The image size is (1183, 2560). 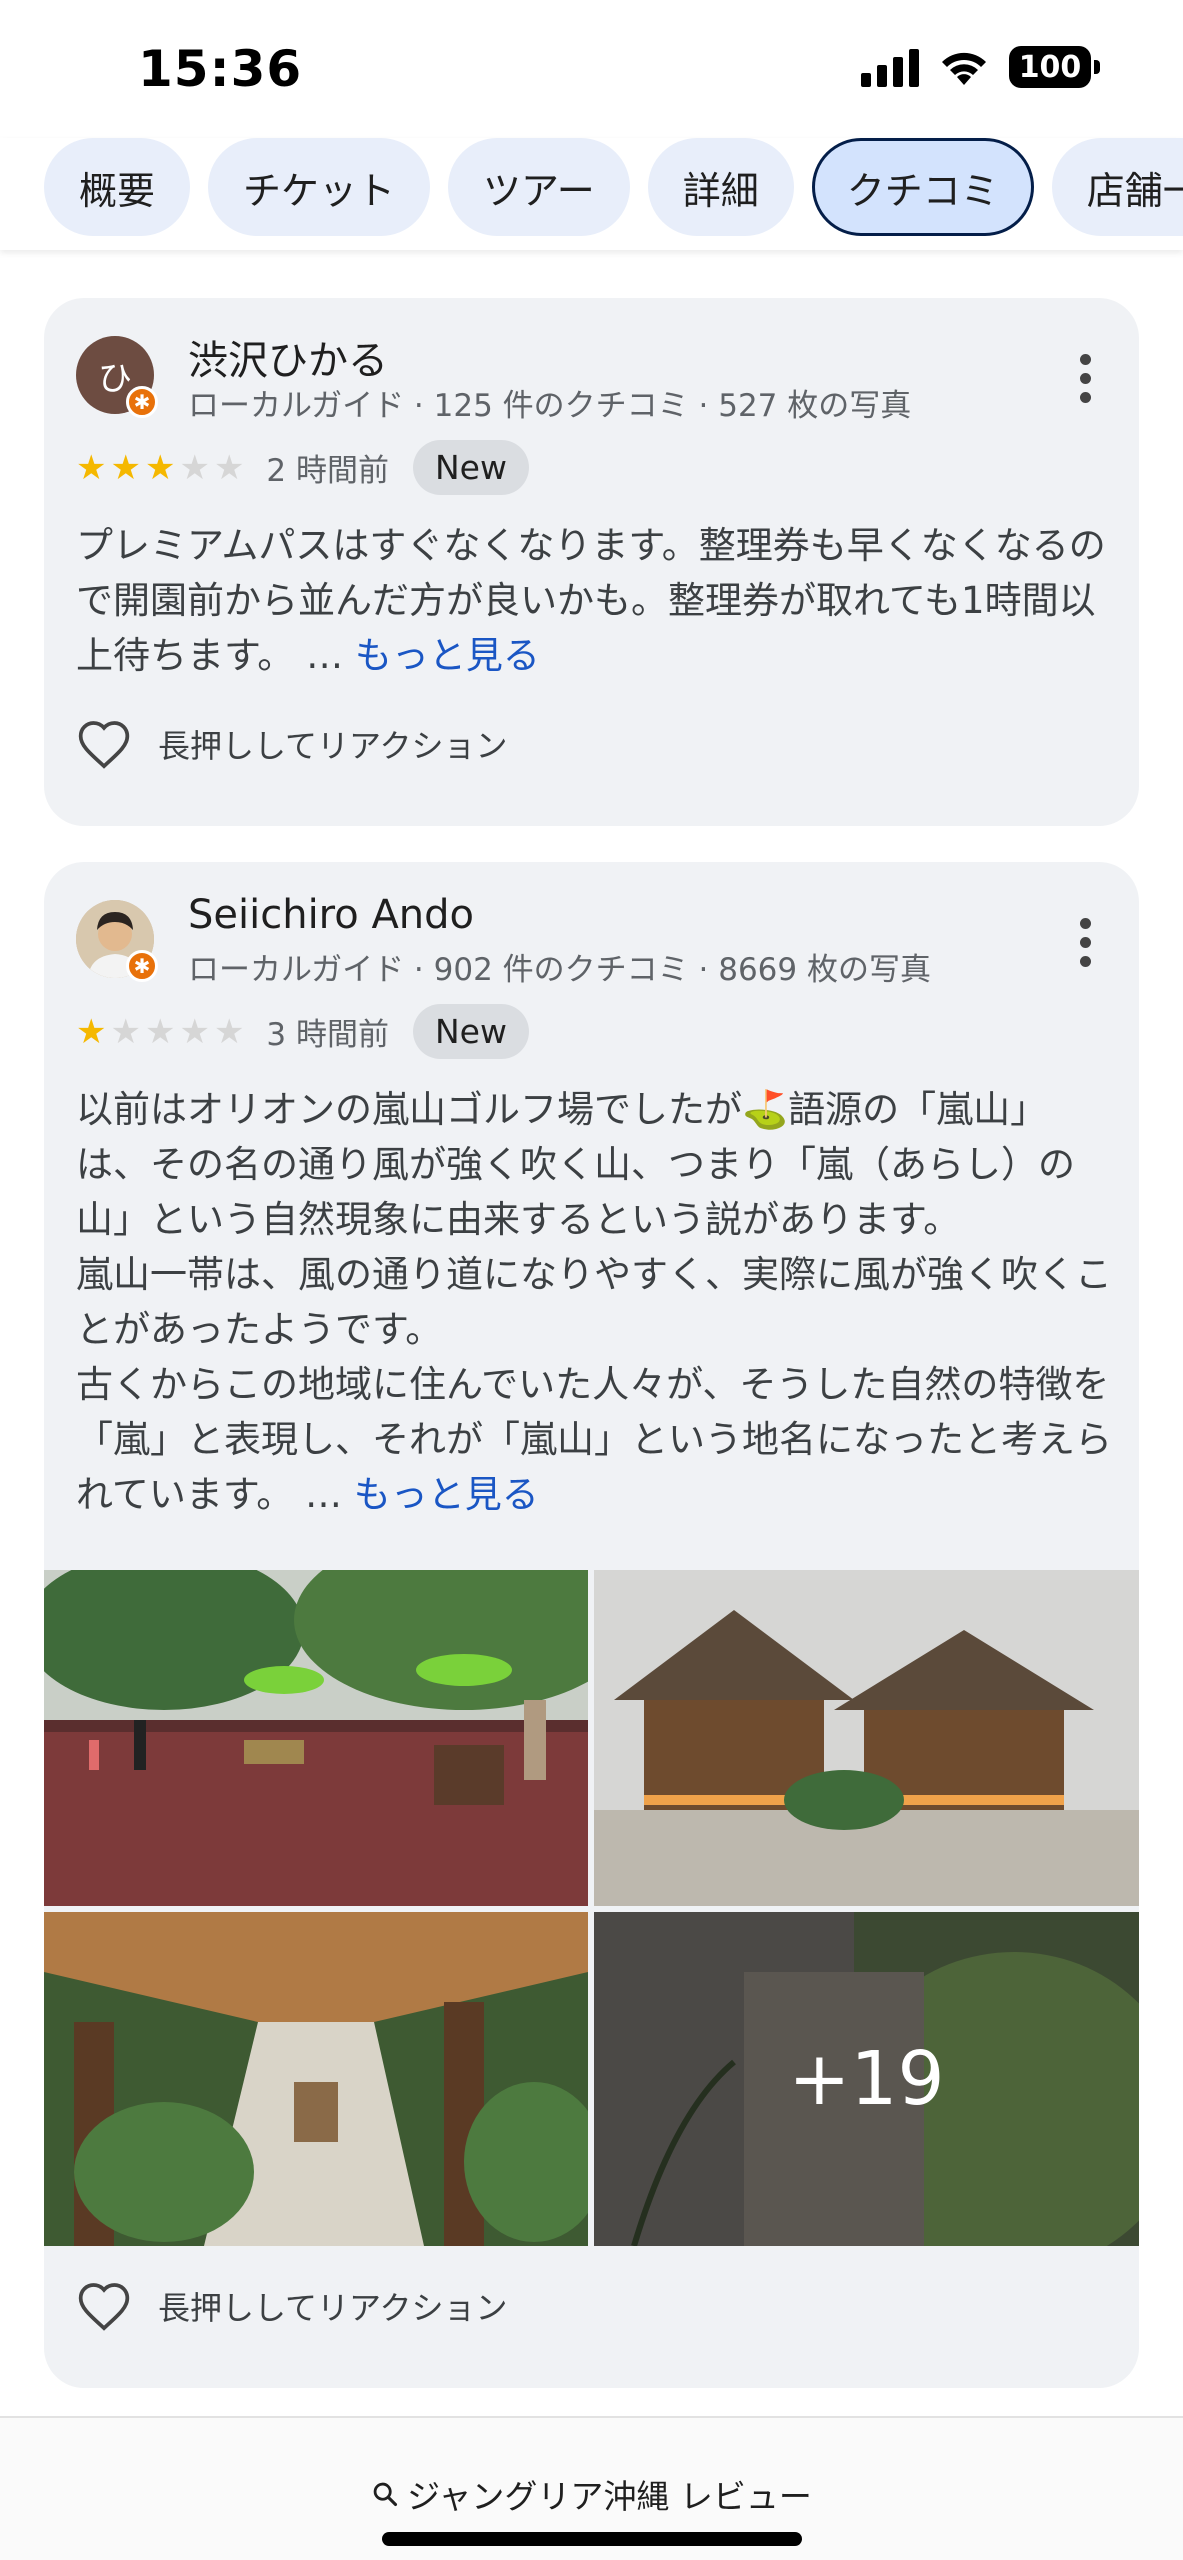 I want to click on rating-row: ★ ★ ★ ★ ★ 3 時間前 New, so click(x=302, y=1031).